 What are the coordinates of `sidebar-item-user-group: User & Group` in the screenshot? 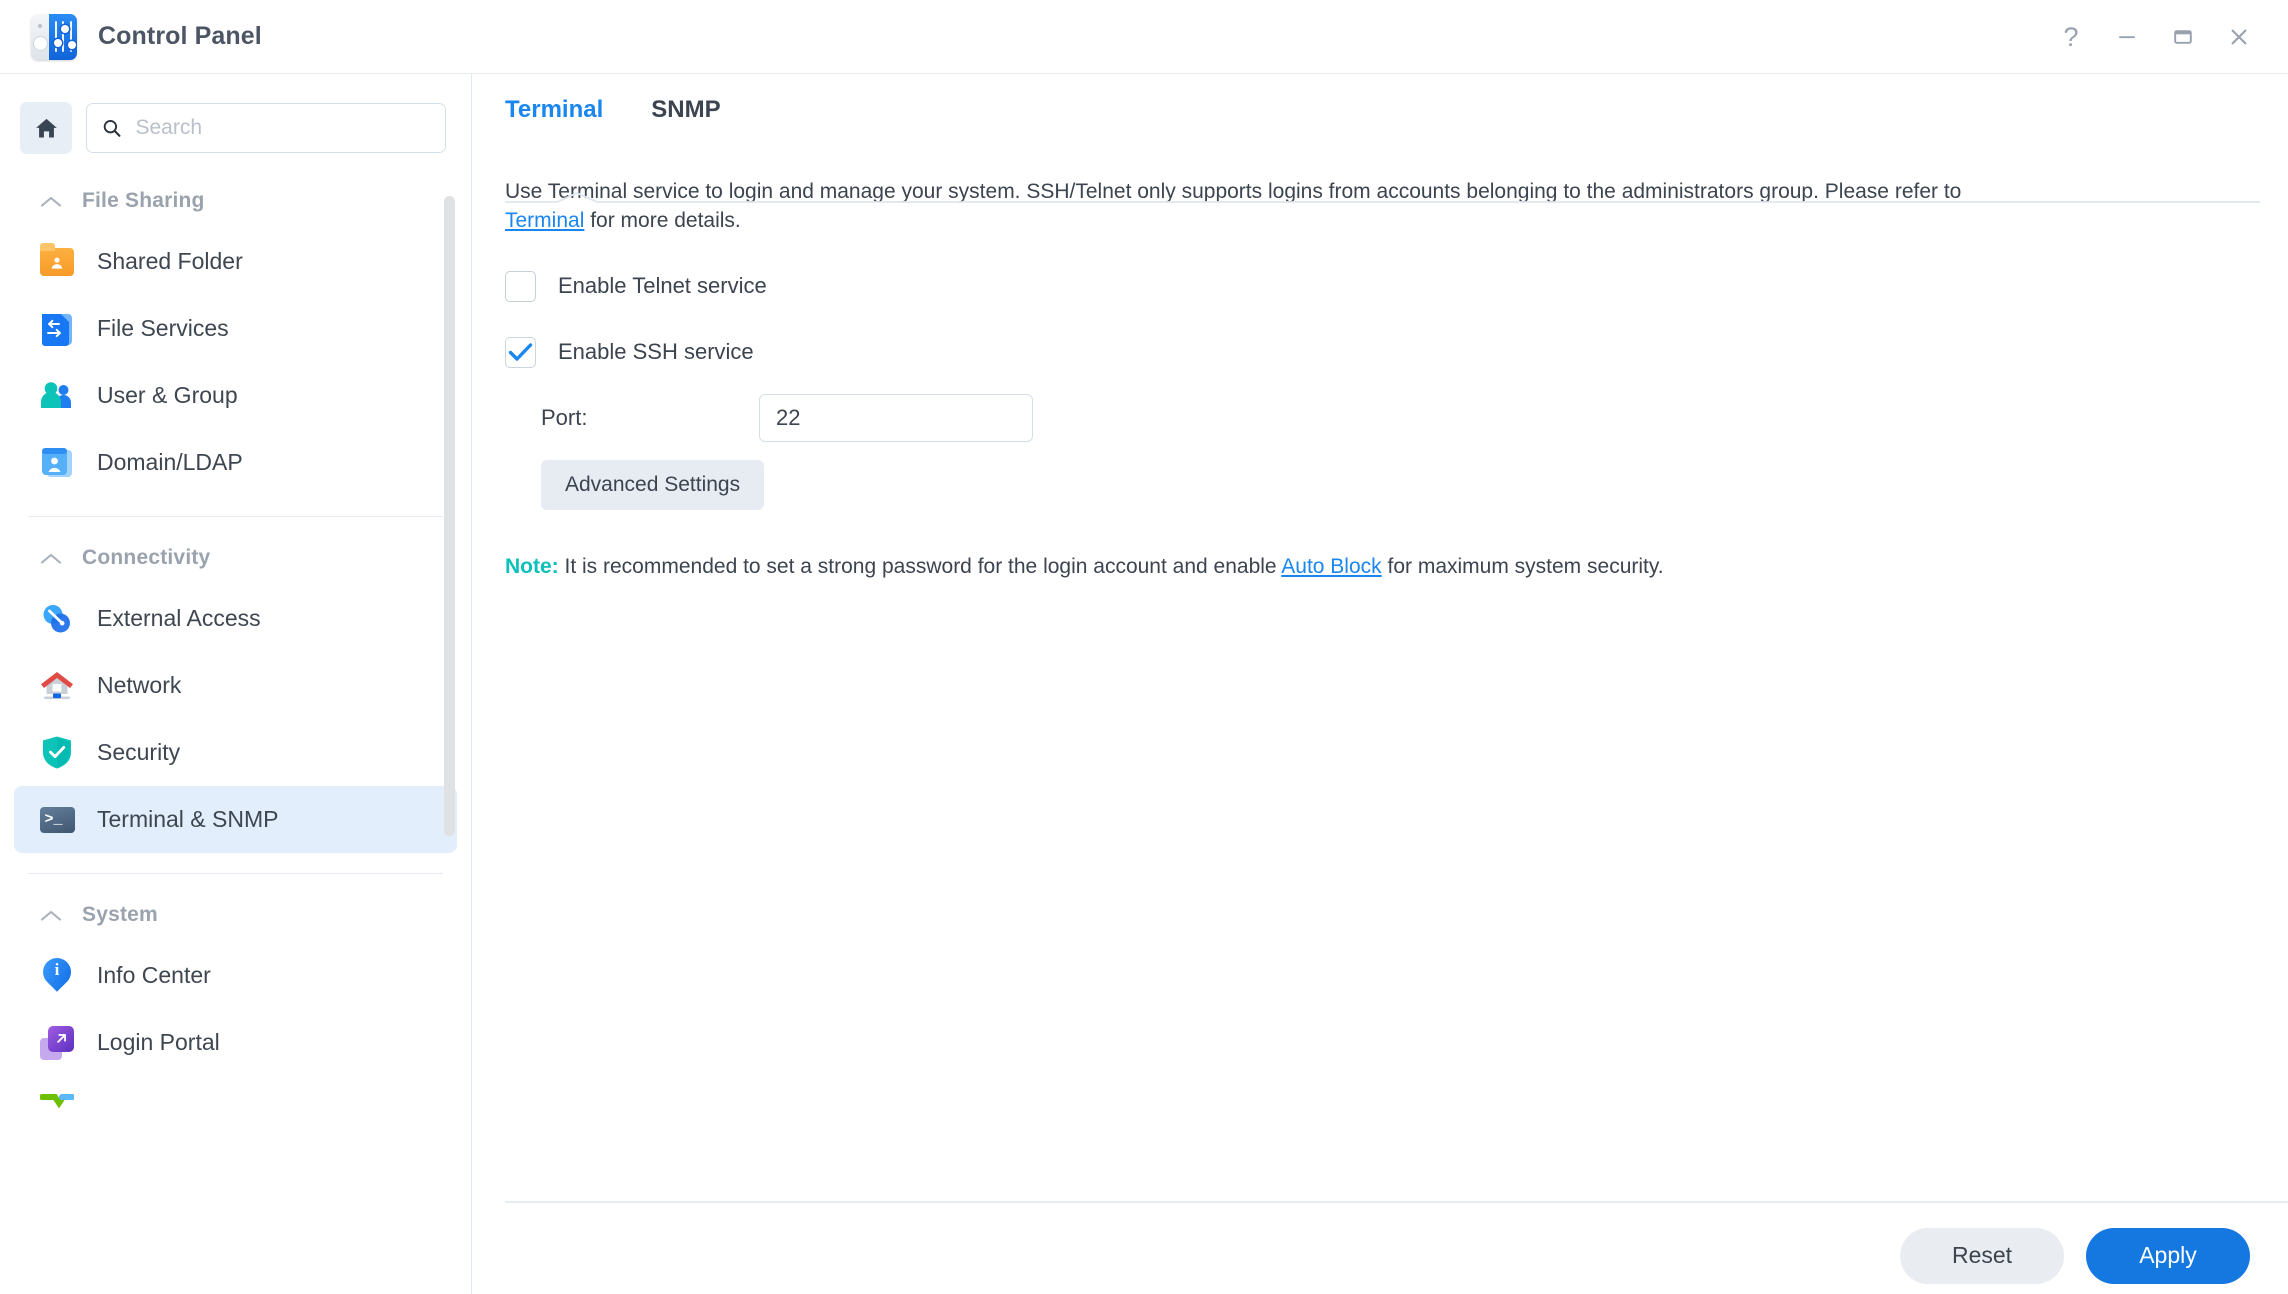 It's located at (235, 395).